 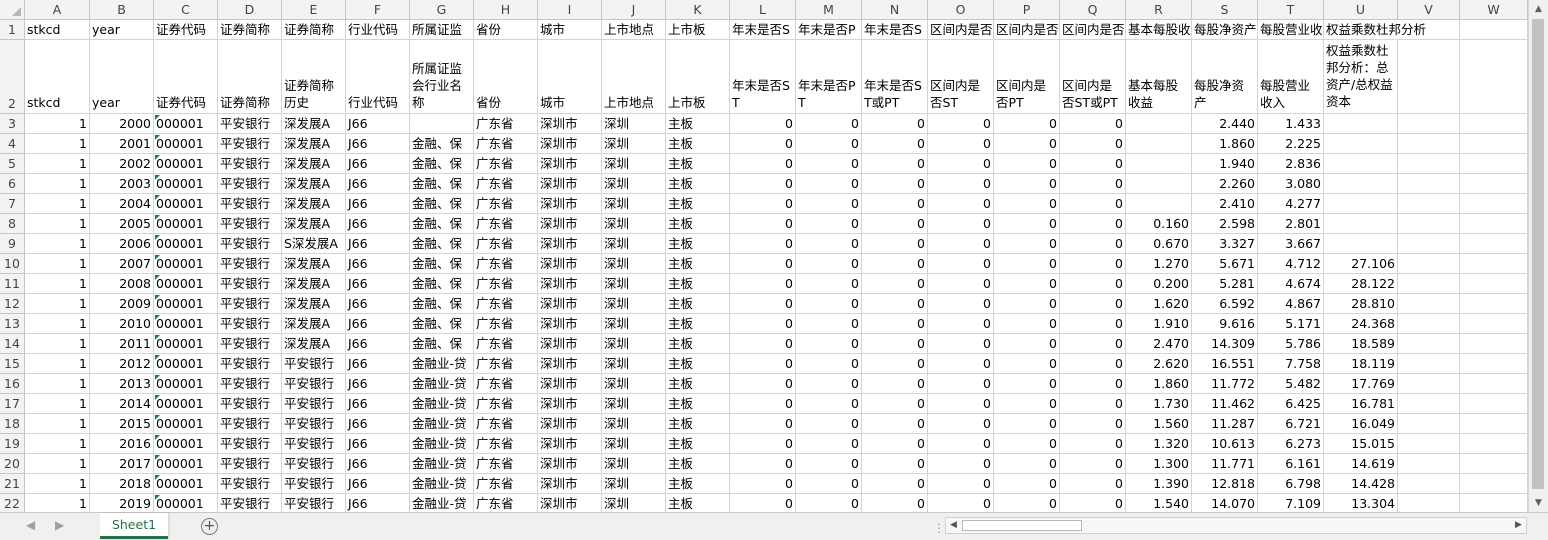 I want to click on data-cell: 0.200, so click(x=1159, y=284).